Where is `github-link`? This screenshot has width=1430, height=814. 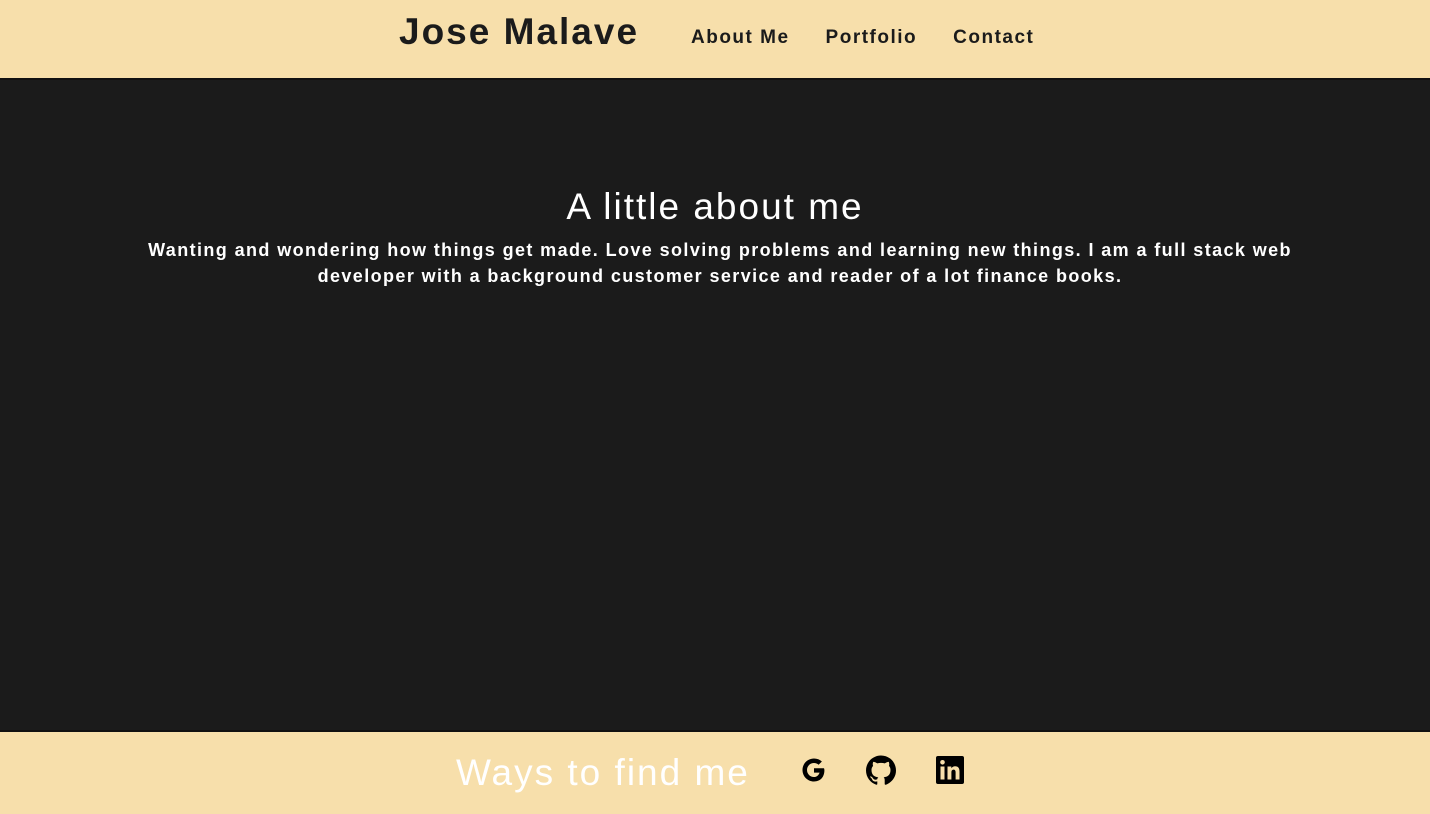
github-link is located at coordinates (881, 770).